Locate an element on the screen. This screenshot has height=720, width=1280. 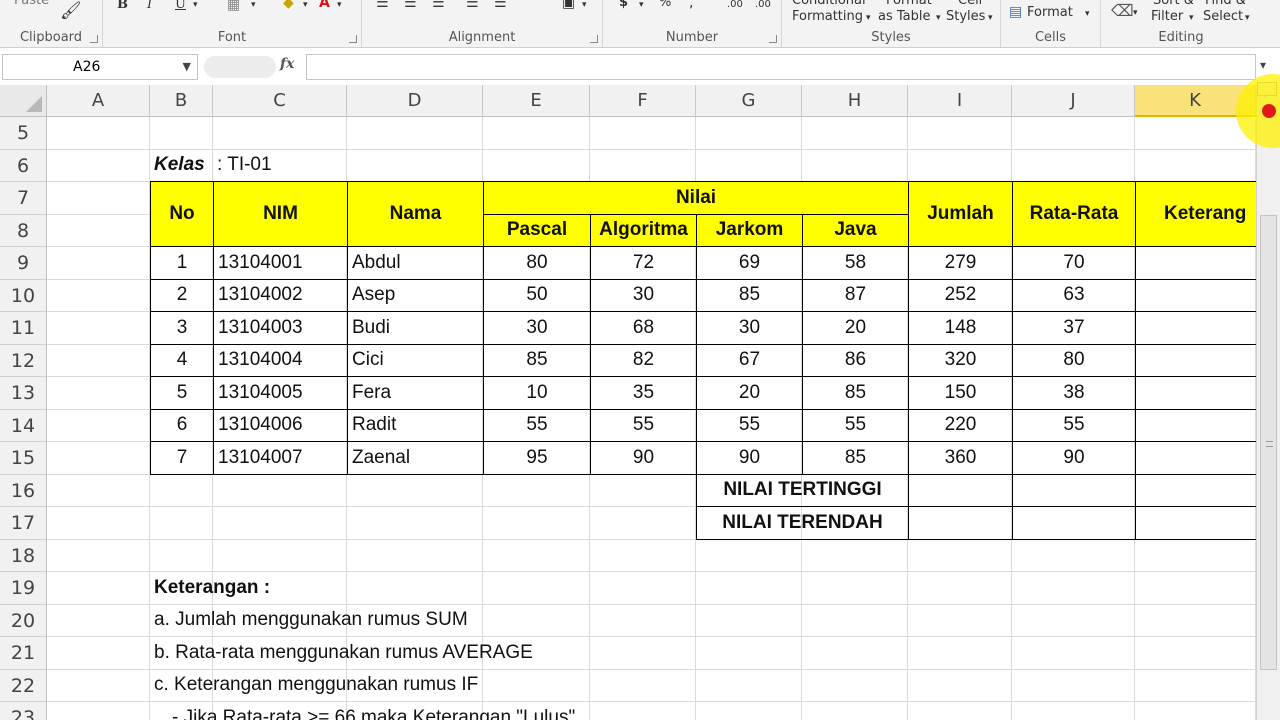
nilai-terendah-label: NILAI TERENDAH is located at coordinates (802, 523).